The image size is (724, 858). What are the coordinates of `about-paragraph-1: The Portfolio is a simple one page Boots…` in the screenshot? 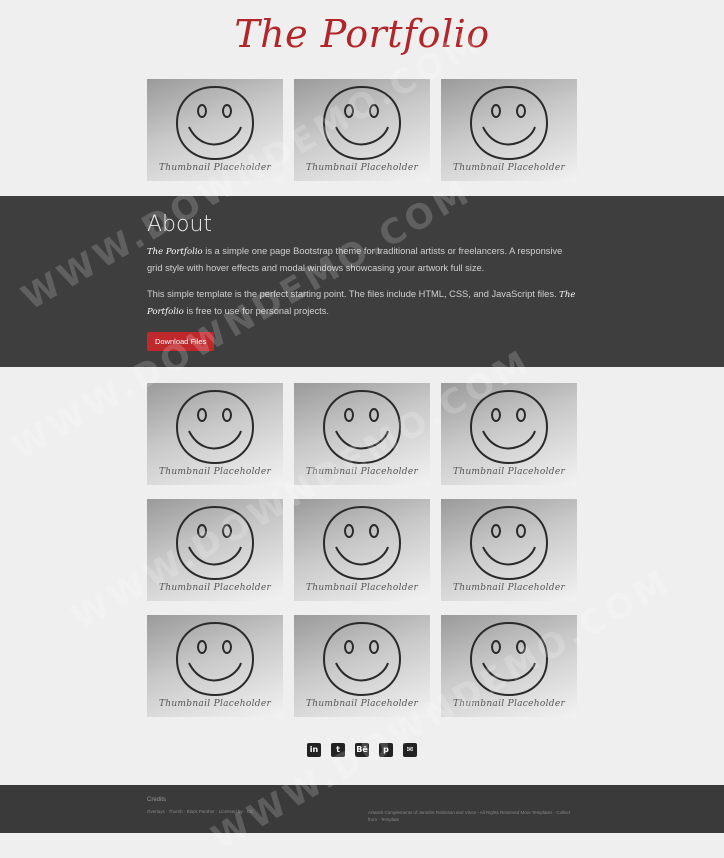 It's located at (362, 259).